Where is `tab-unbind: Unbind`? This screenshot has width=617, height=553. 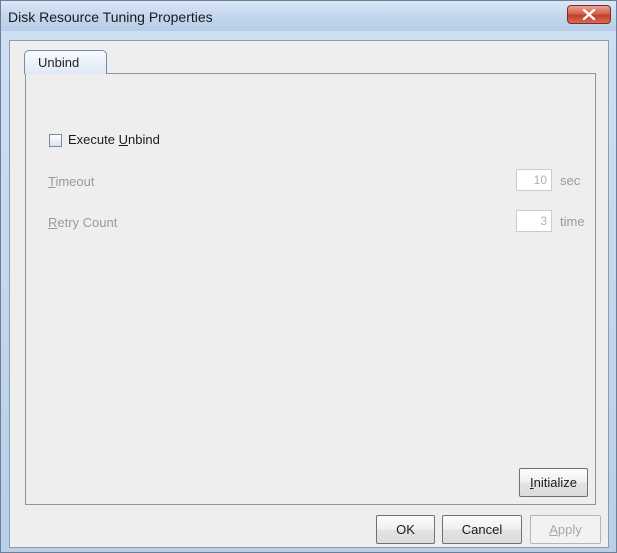
tab-unbind: Unbind is located at coordinates (65, 62).